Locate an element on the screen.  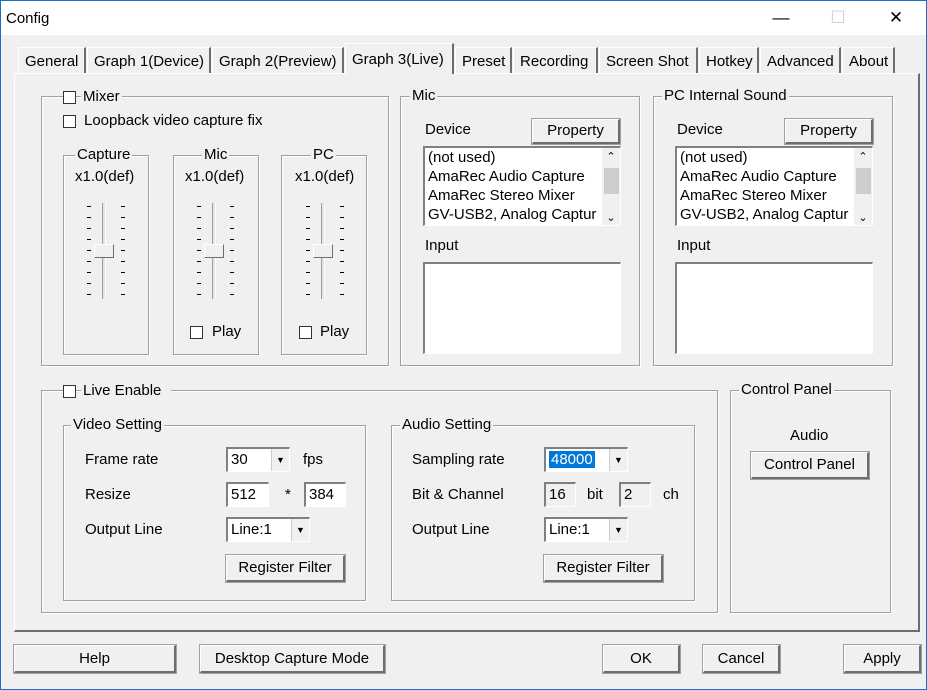
mic-slider-thumb is located at coordinates (214, 251).